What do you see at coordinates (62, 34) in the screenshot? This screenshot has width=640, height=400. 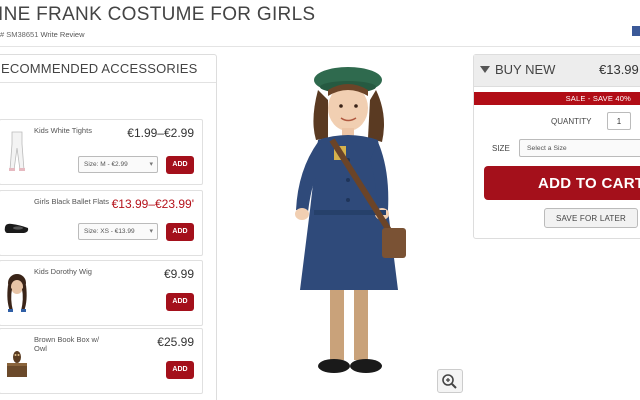 I see `write-review-link: Write Review` at bounding box center [62, 34].